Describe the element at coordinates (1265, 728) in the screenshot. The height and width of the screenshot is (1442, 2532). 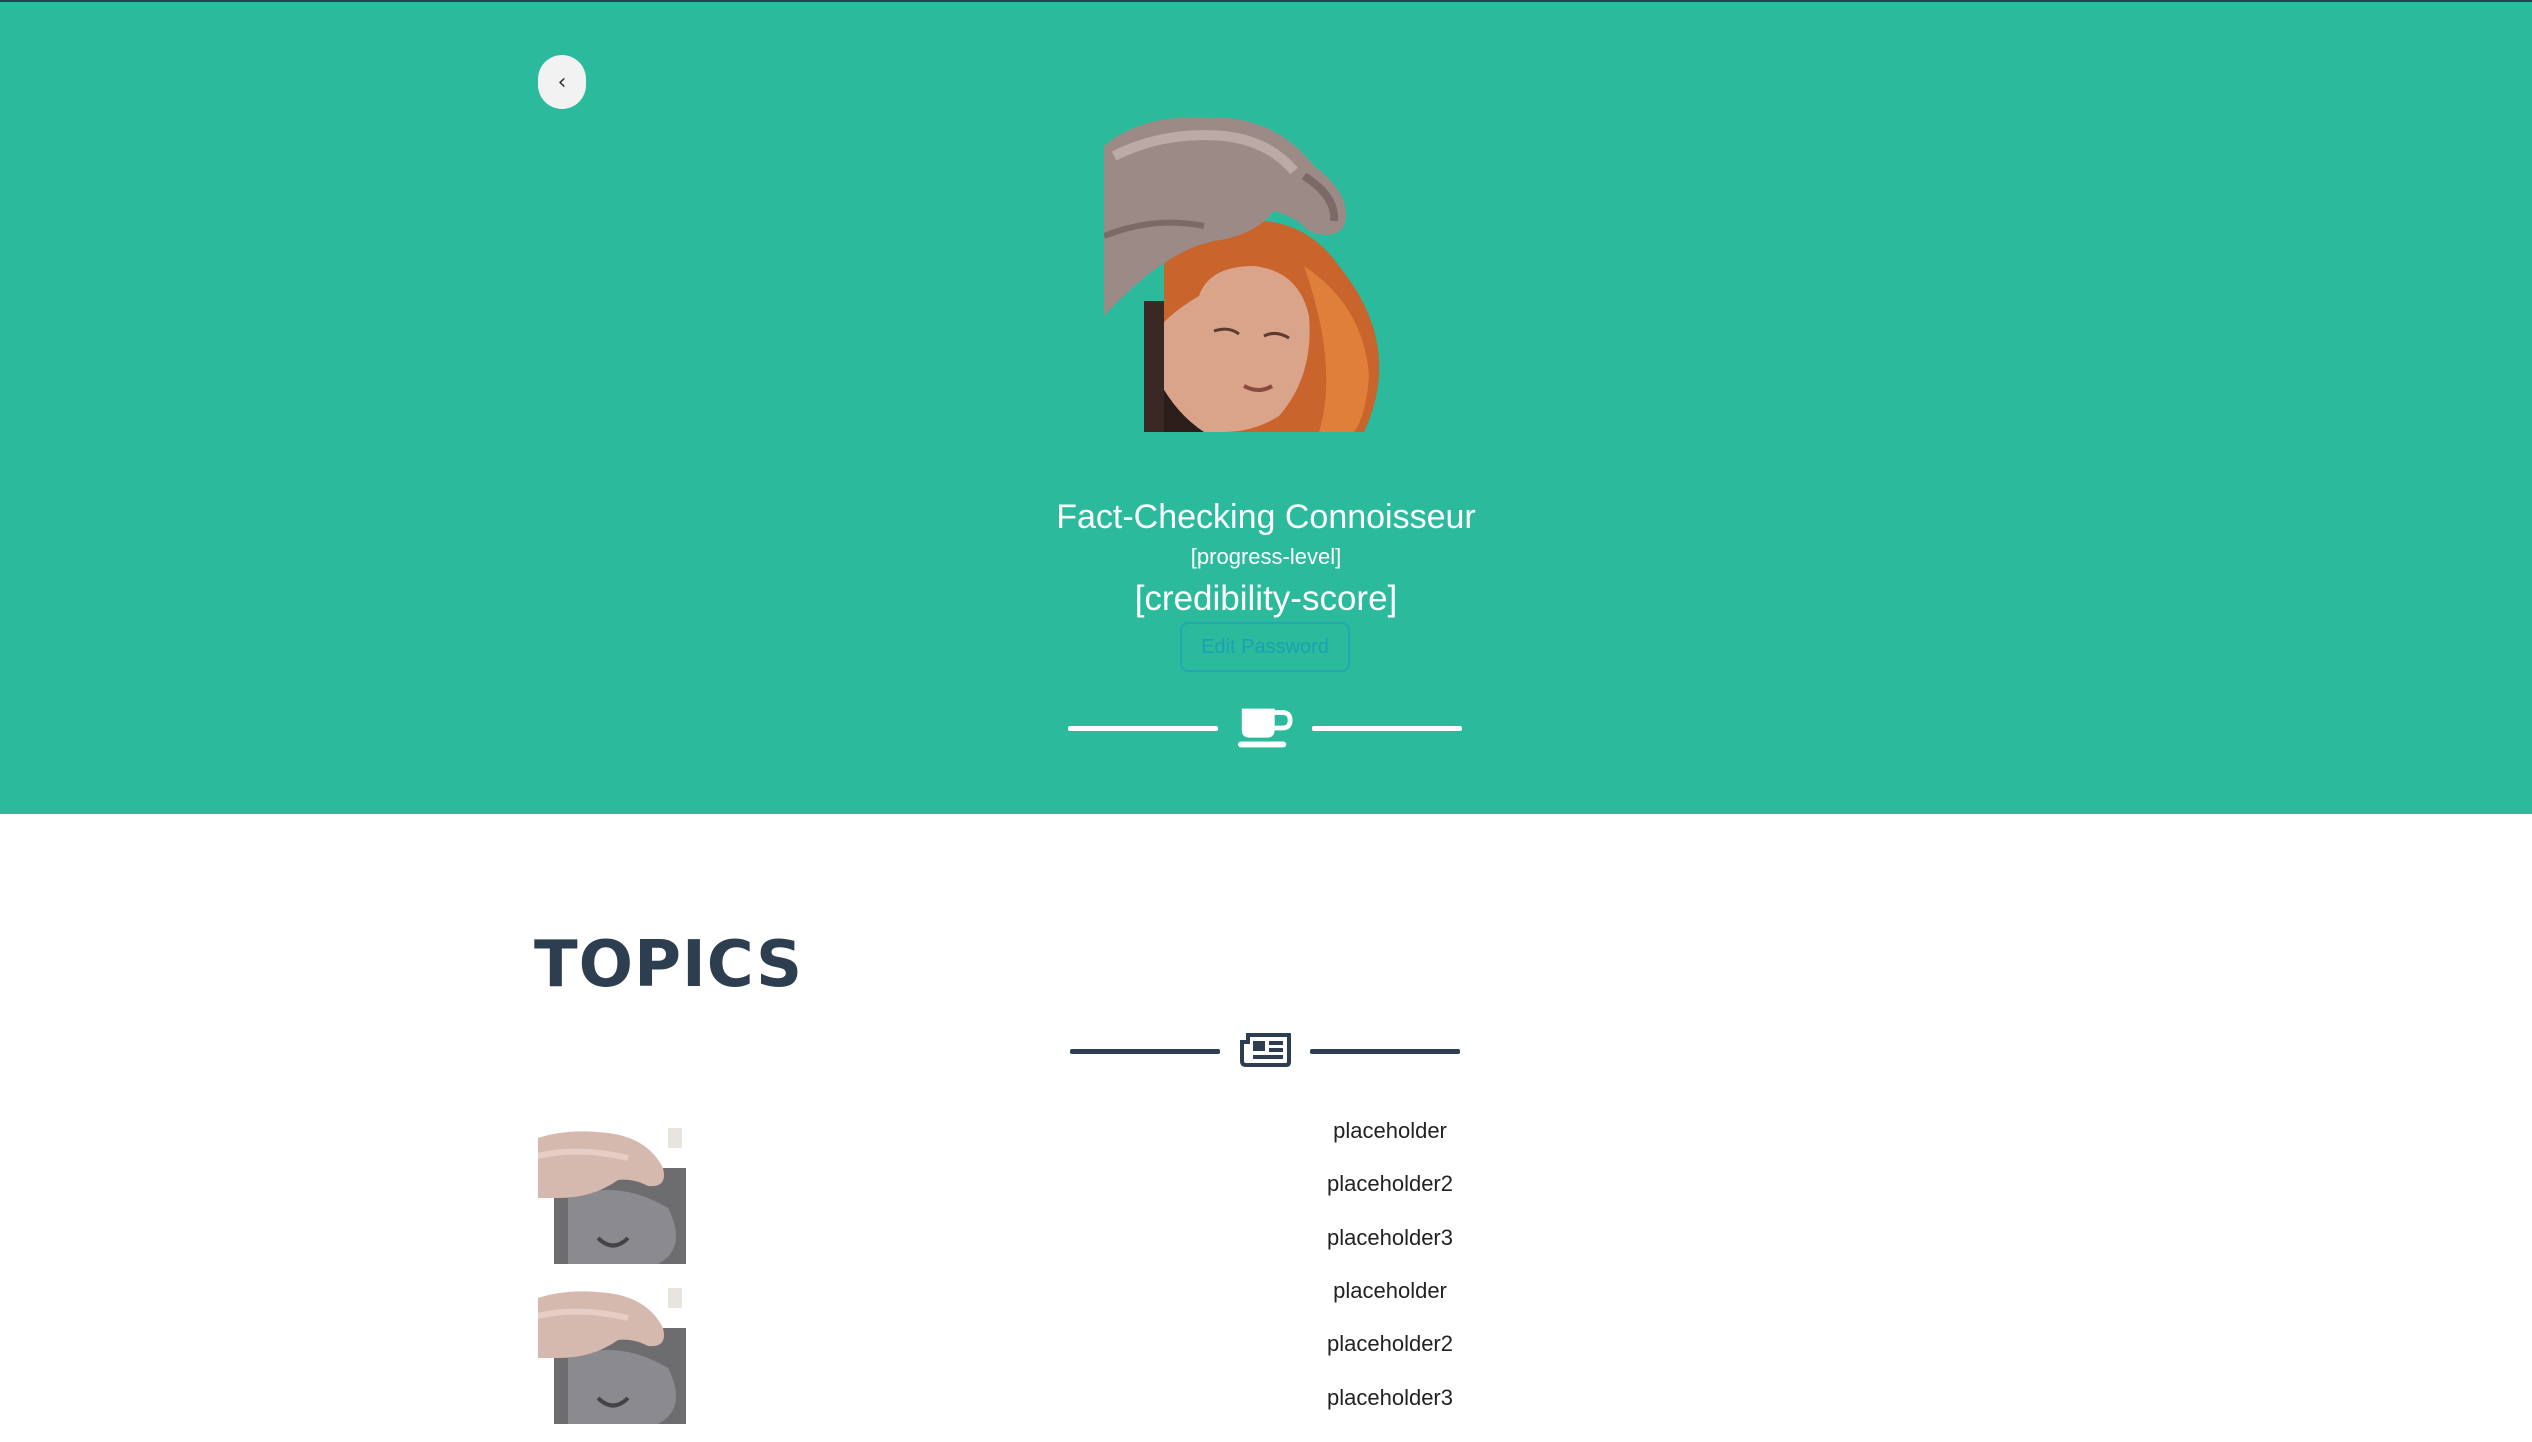
I see `coffee-cup-icon` at that location.